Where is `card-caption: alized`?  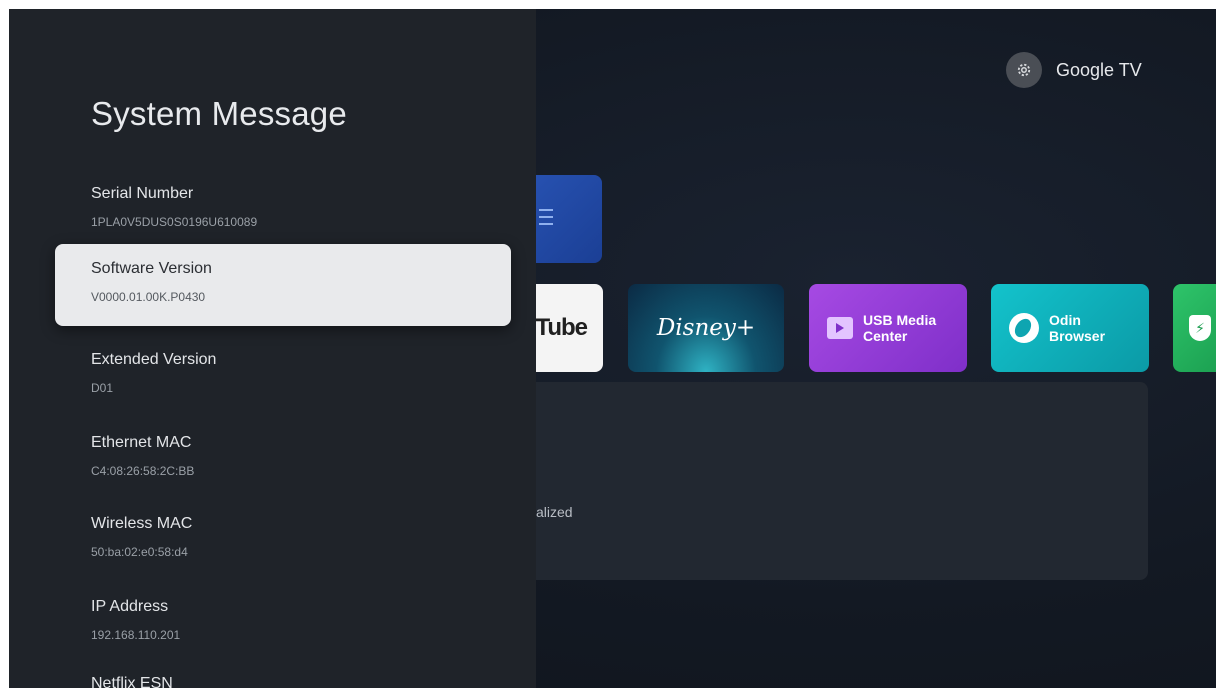
card-caption: alized is located at coordinates (554, 512).